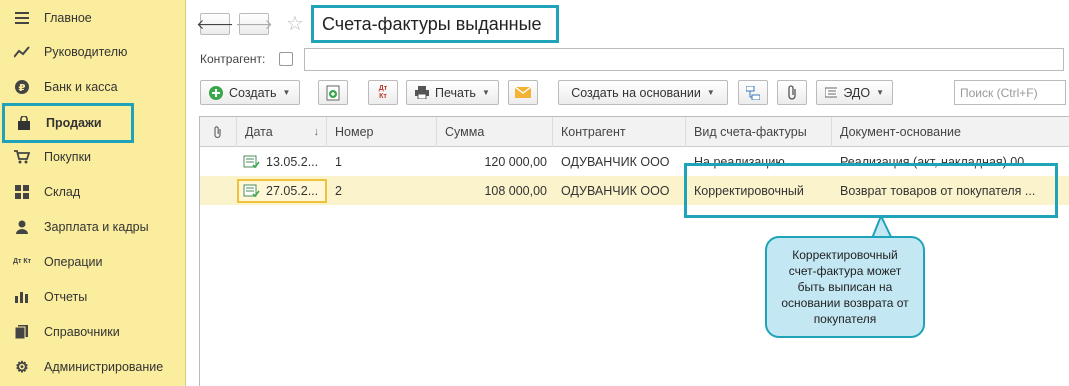 Image resolution: width=1069 pixels, height=386 pixels. Describe the element at coordinates (636, 92) in the screenshot. I see `create-based-label: Создать на основании` at that location.